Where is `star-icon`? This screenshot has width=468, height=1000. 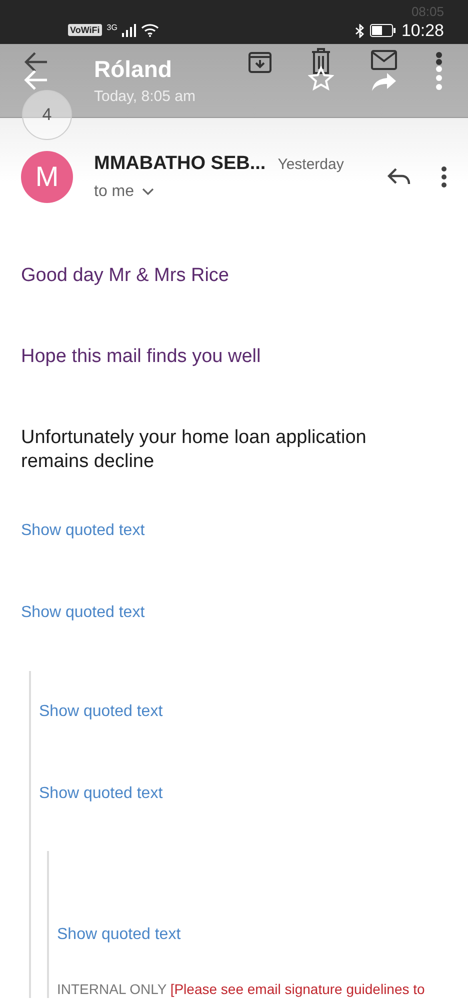
star-icon is located at coordinates (321, 78).